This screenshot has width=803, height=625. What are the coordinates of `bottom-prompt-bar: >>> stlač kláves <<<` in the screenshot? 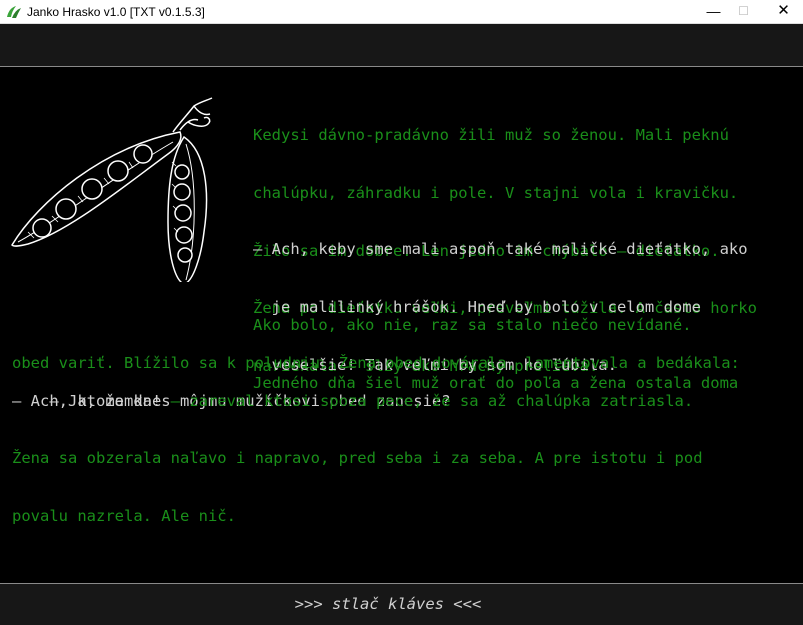 It's located at (401, 604).